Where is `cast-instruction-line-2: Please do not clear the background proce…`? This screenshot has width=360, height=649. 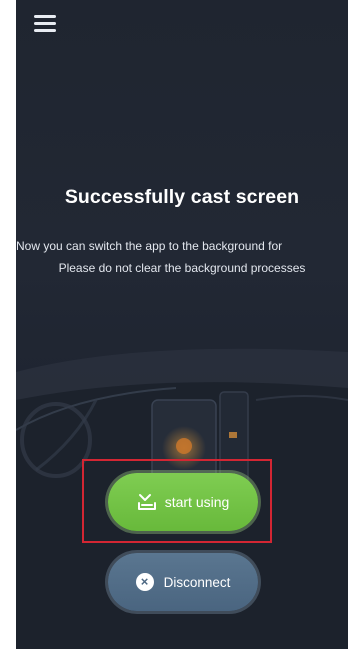
cast-instruction-line-2: Please do not clear the background proce… is located at coordinates (182, 268).